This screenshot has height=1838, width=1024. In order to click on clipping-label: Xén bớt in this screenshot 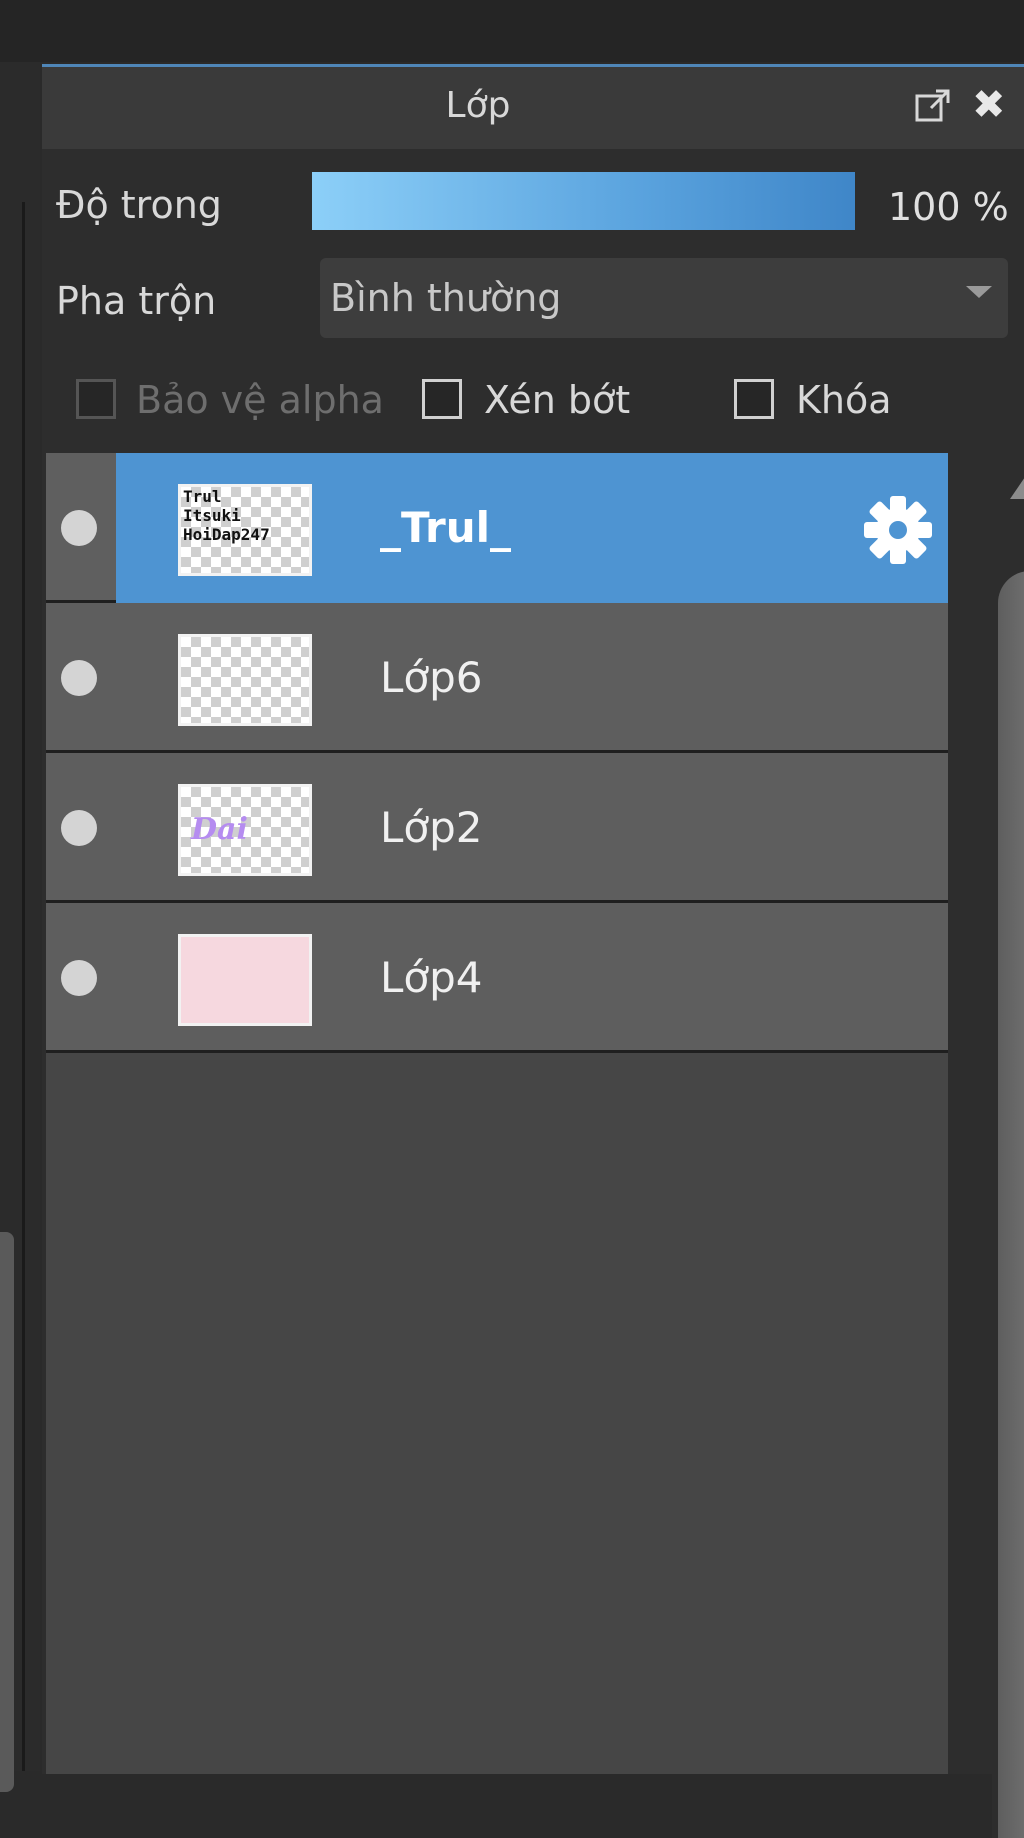, I will do `click(557, 400)`.